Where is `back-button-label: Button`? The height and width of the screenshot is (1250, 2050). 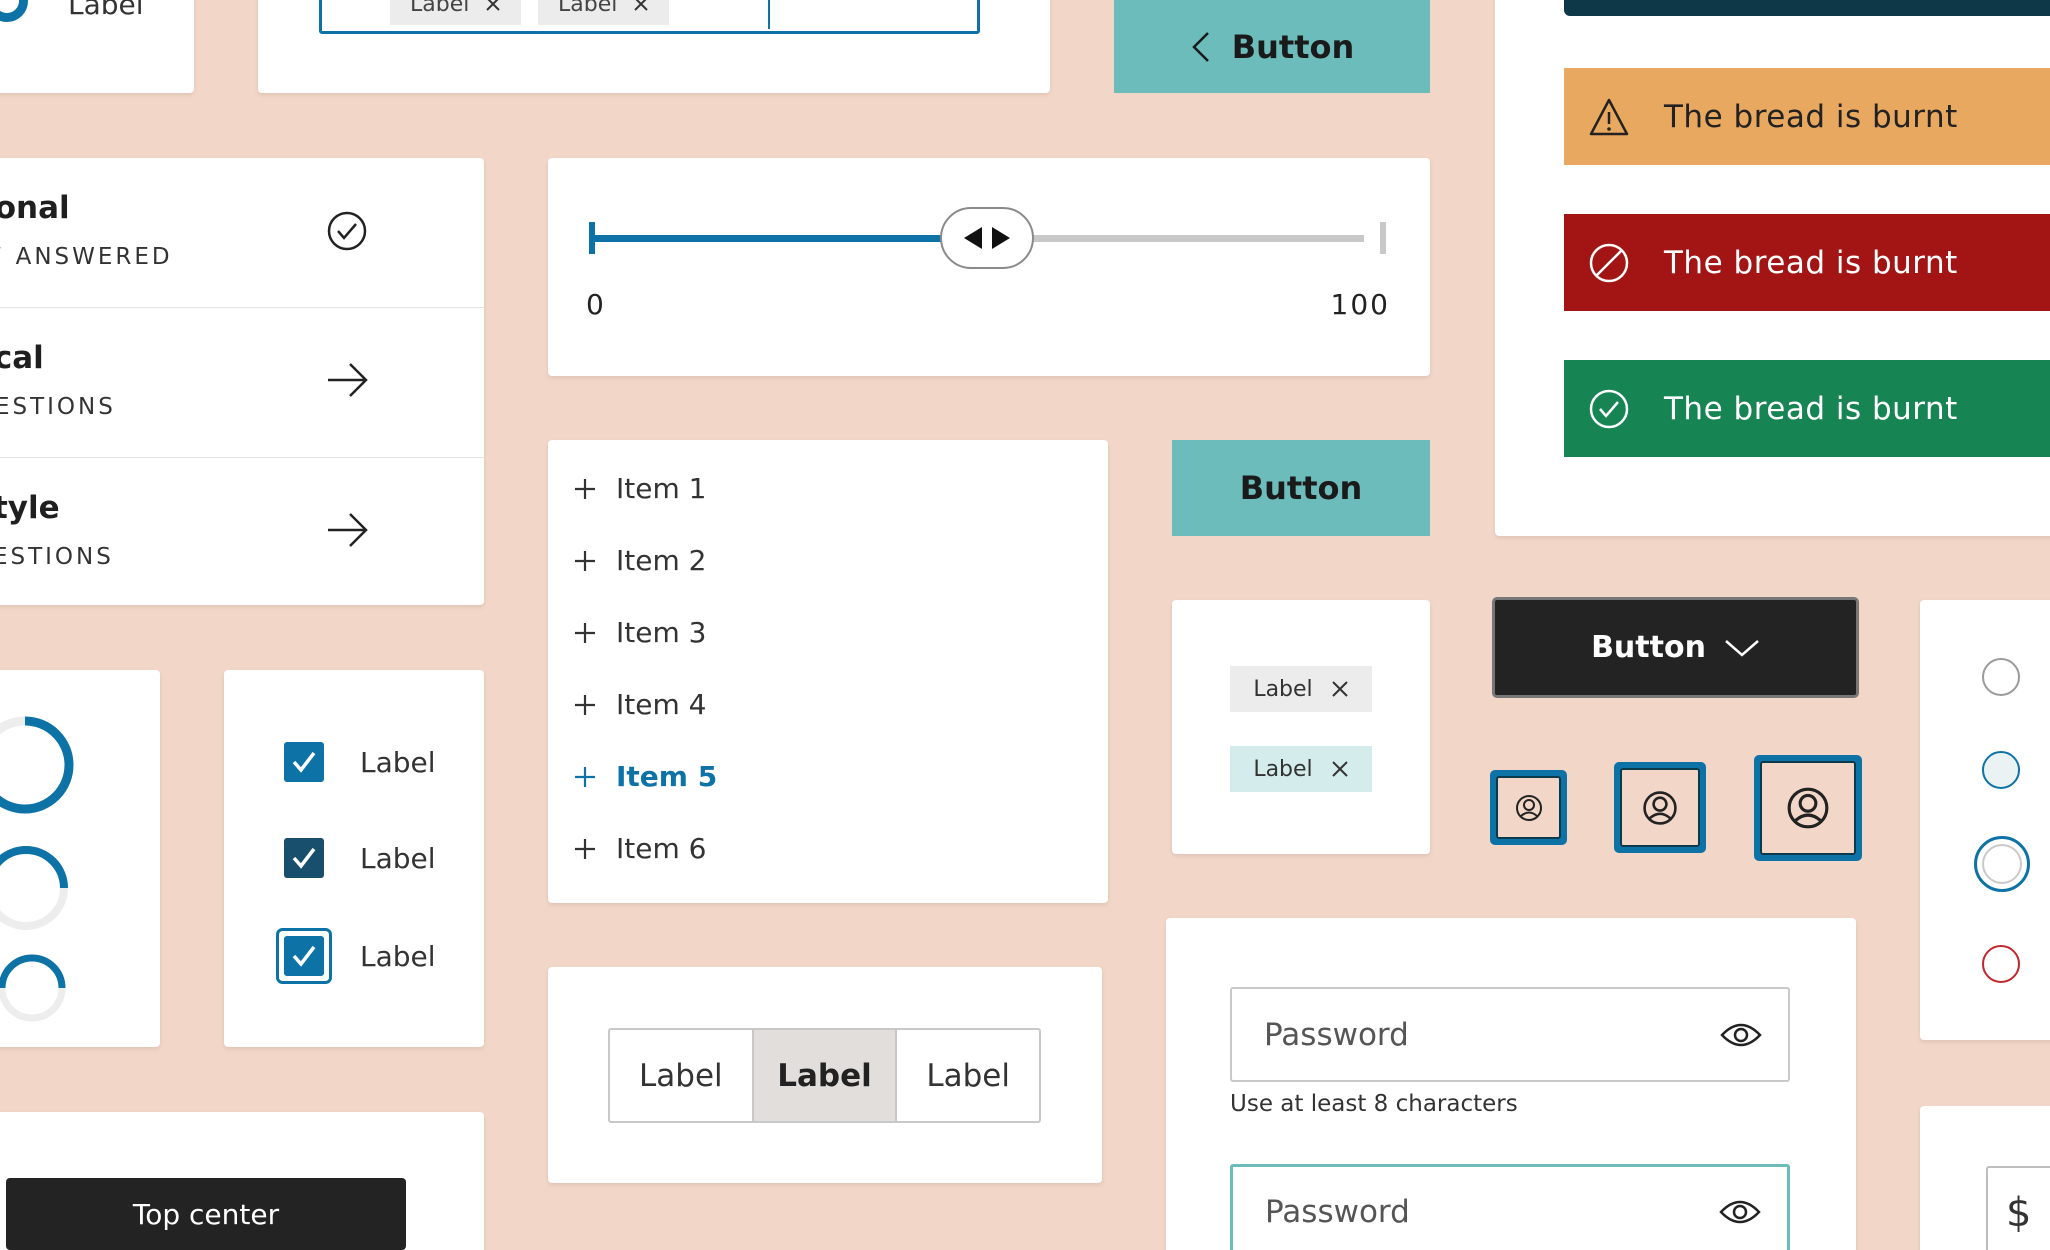 back-button-label: Button is located at coordinates (1293, 46).